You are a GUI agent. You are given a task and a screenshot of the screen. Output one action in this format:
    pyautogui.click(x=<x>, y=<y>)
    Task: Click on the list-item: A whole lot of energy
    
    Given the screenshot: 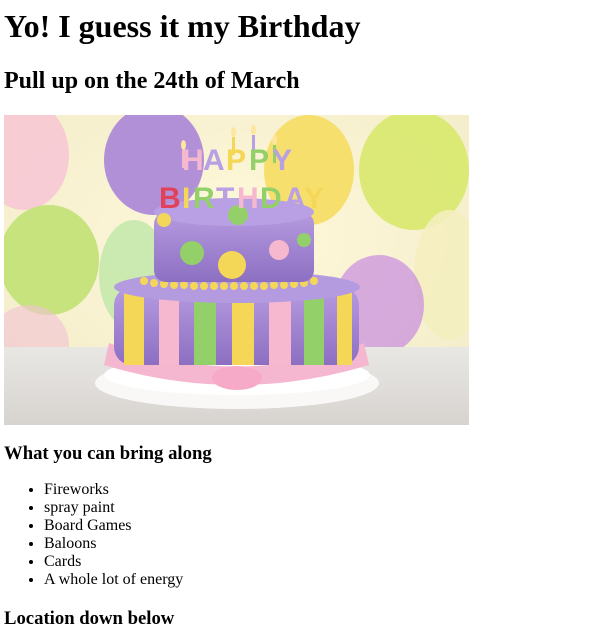 What is the action you would take?
    pyautogui.click(x=318, y=580)
    